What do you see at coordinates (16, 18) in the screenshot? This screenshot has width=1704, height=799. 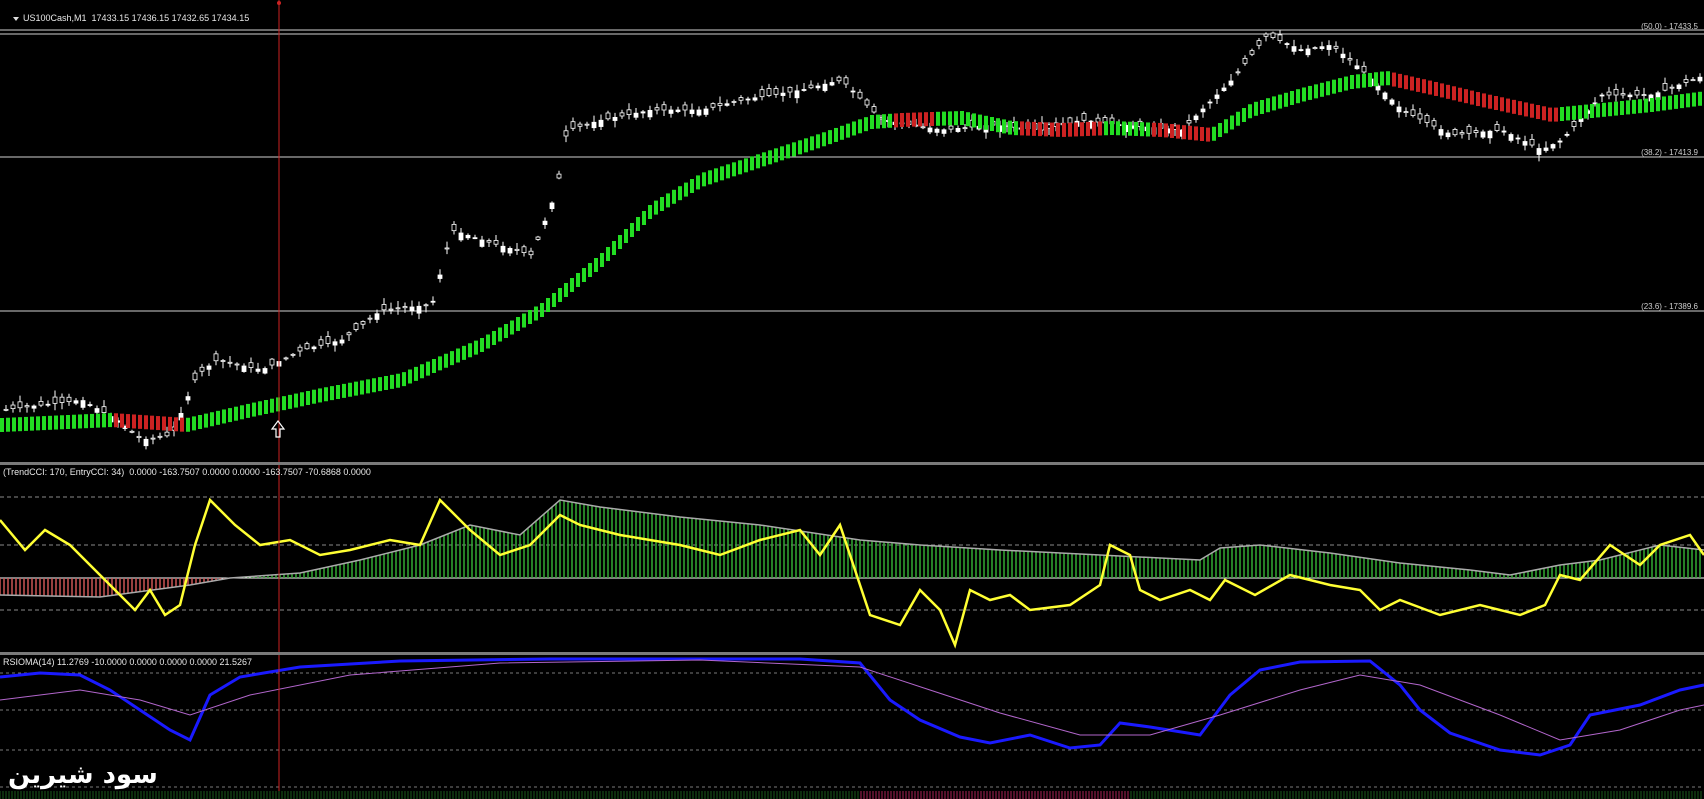 I see `chevron-down-icon` at bounding box center [16, 18].